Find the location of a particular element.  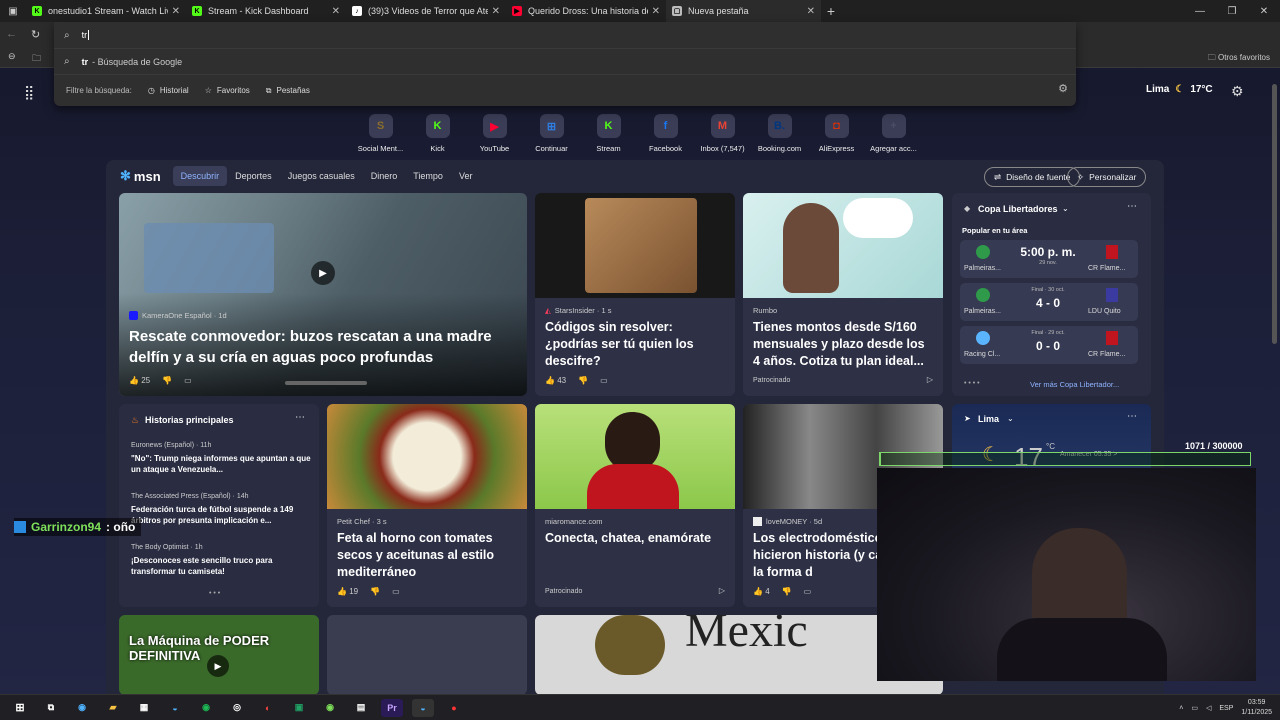

obs-icon: ◎ is located at coordinates (237, 708).